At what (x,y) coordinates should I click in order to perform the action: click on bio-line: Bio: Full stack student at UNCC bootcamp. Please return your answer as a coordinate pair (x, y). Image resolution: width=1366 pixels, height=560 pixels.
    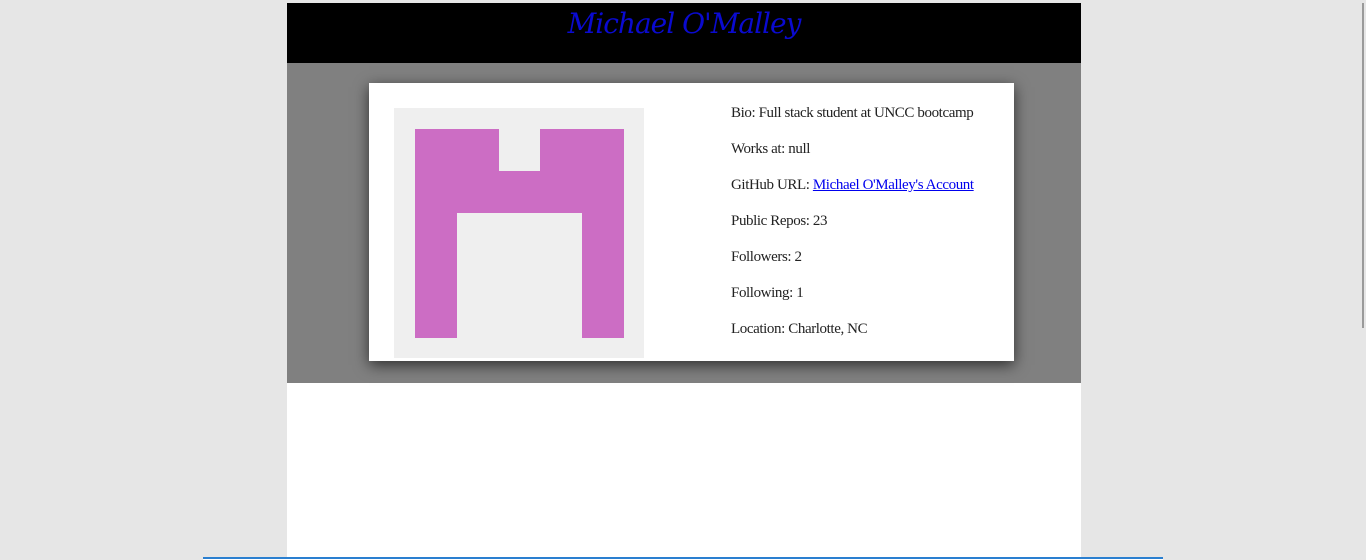
    Looking at the image, I should click on (871, 113).